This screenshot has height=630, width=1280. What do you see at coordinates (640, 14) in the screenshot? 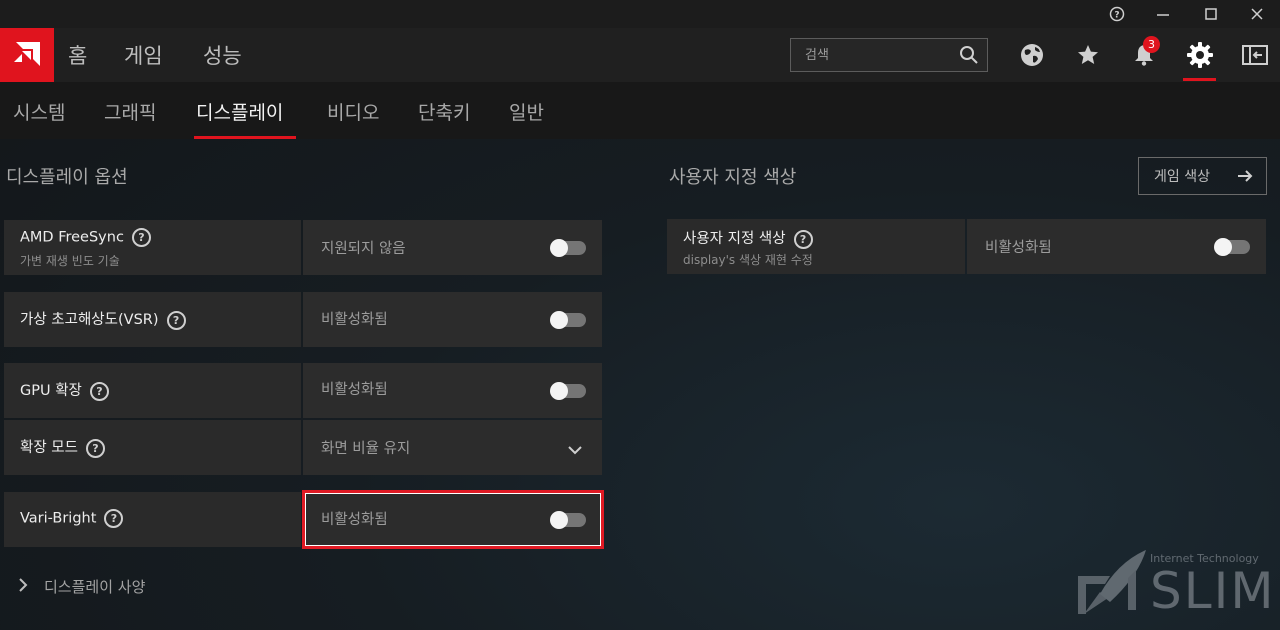
I see `title-bar: ?` at bounding box center [640, 14].